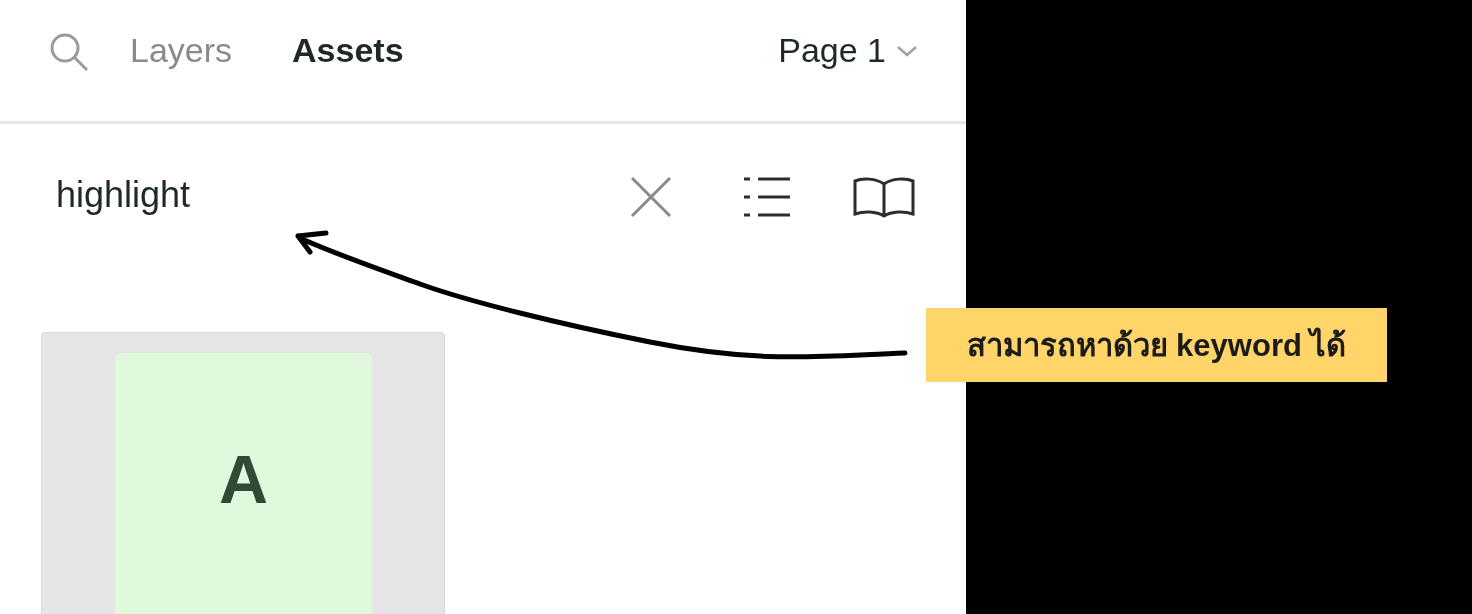 The height and width of the screenshot is (614, 1472). I want to click on list-icon, so click(767, 197).